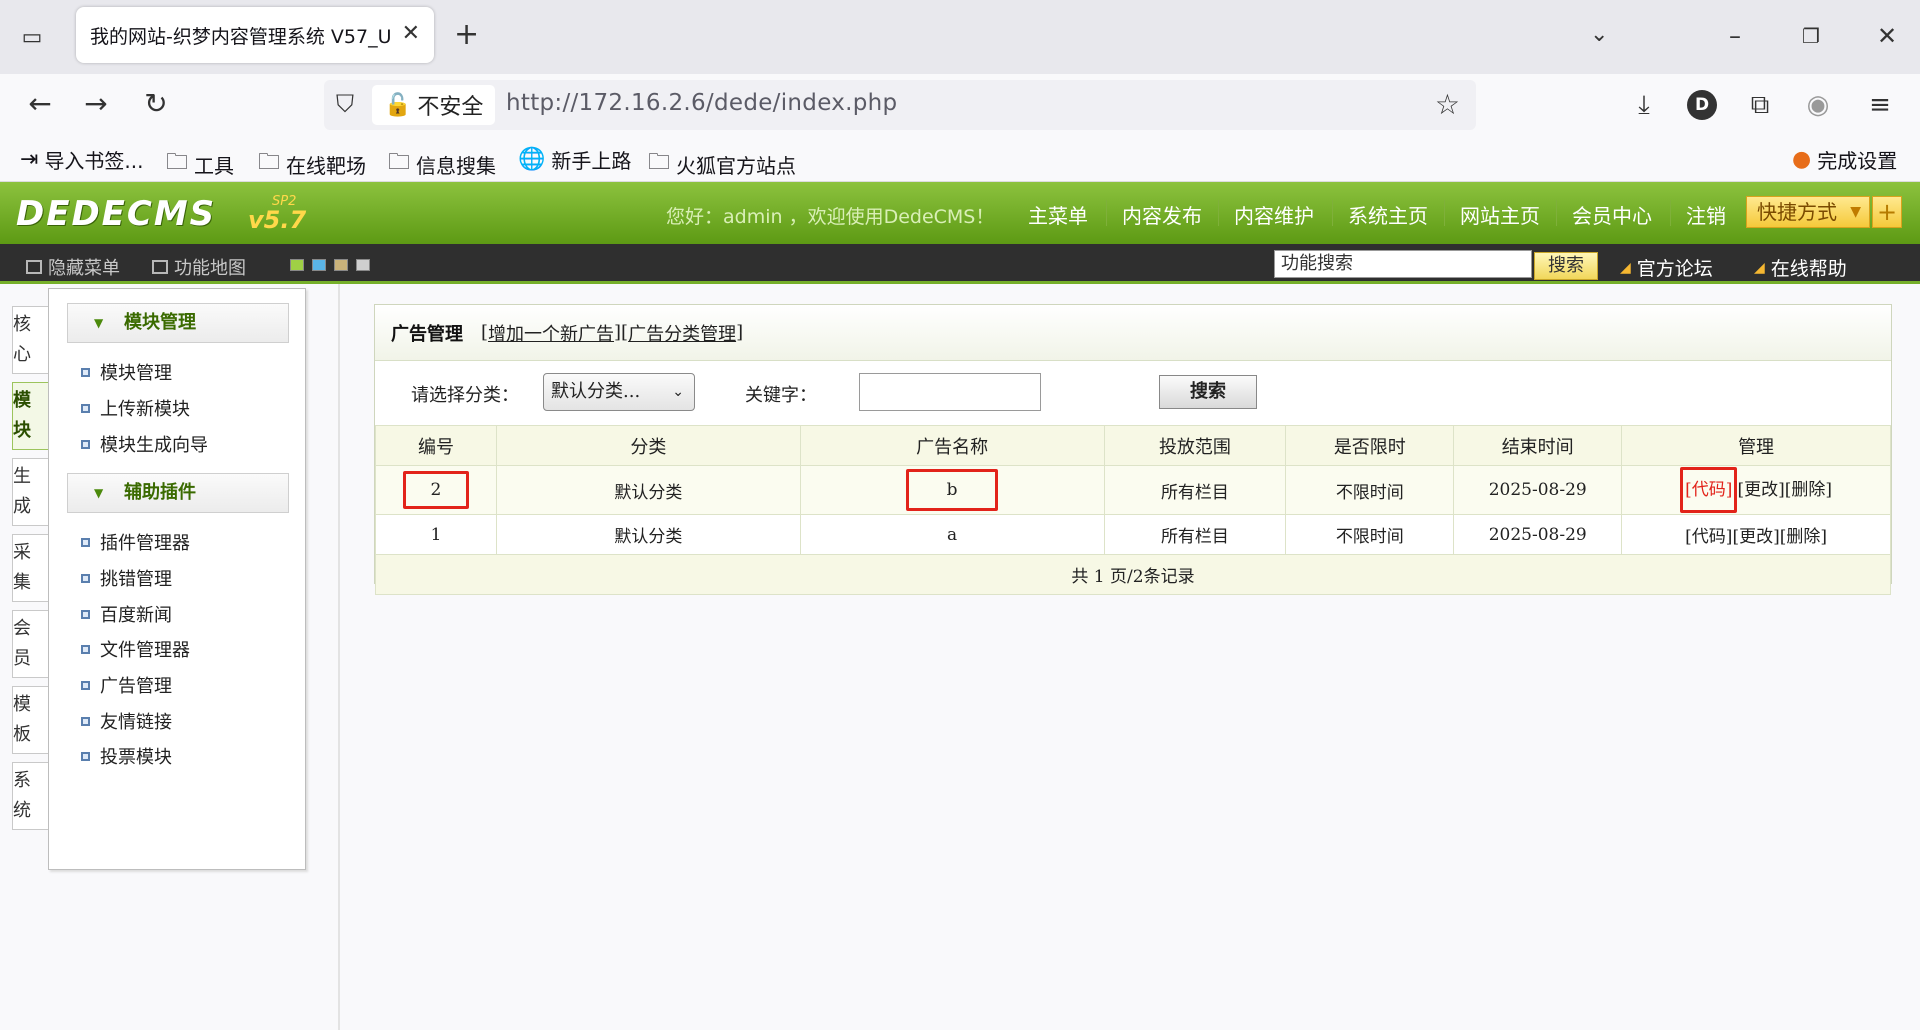 The width and height of the screenshot is (1920, 1030). What do you see at coordinates (1566, 266) in the screenshot?
I see `function-search-button: 搜索` at bounding box center [1566, 266].